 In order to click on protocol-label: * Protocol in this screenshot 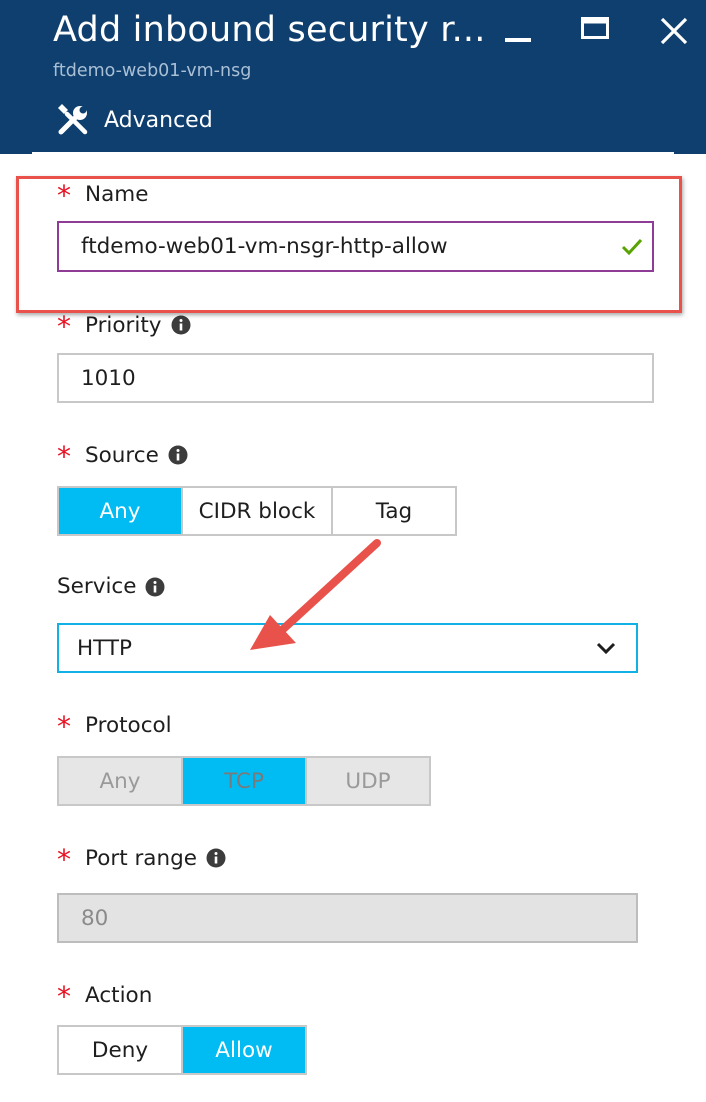, I will do `click(114, 726)`.